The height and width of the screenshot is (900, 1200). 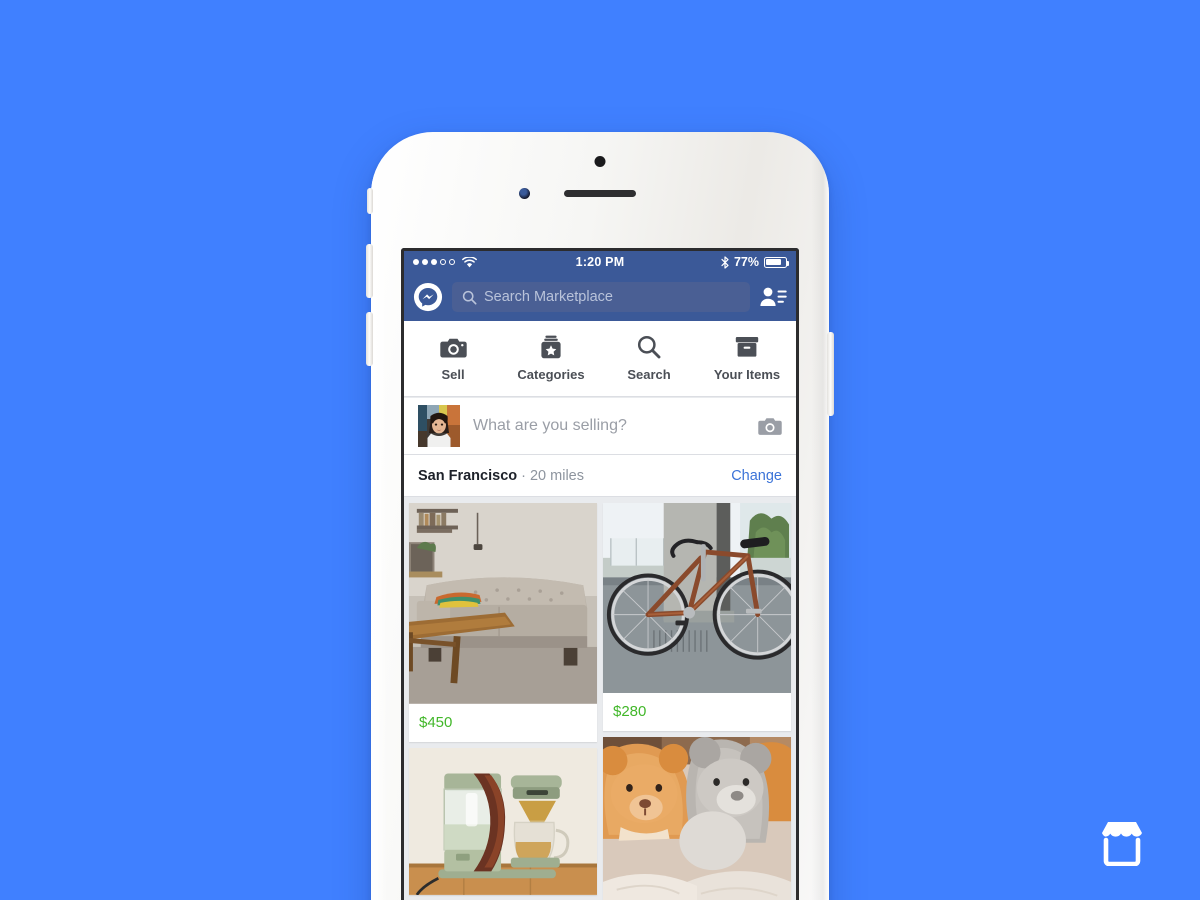 I want to click on status-composer: What are you selling?, so click(x=600, y=426).